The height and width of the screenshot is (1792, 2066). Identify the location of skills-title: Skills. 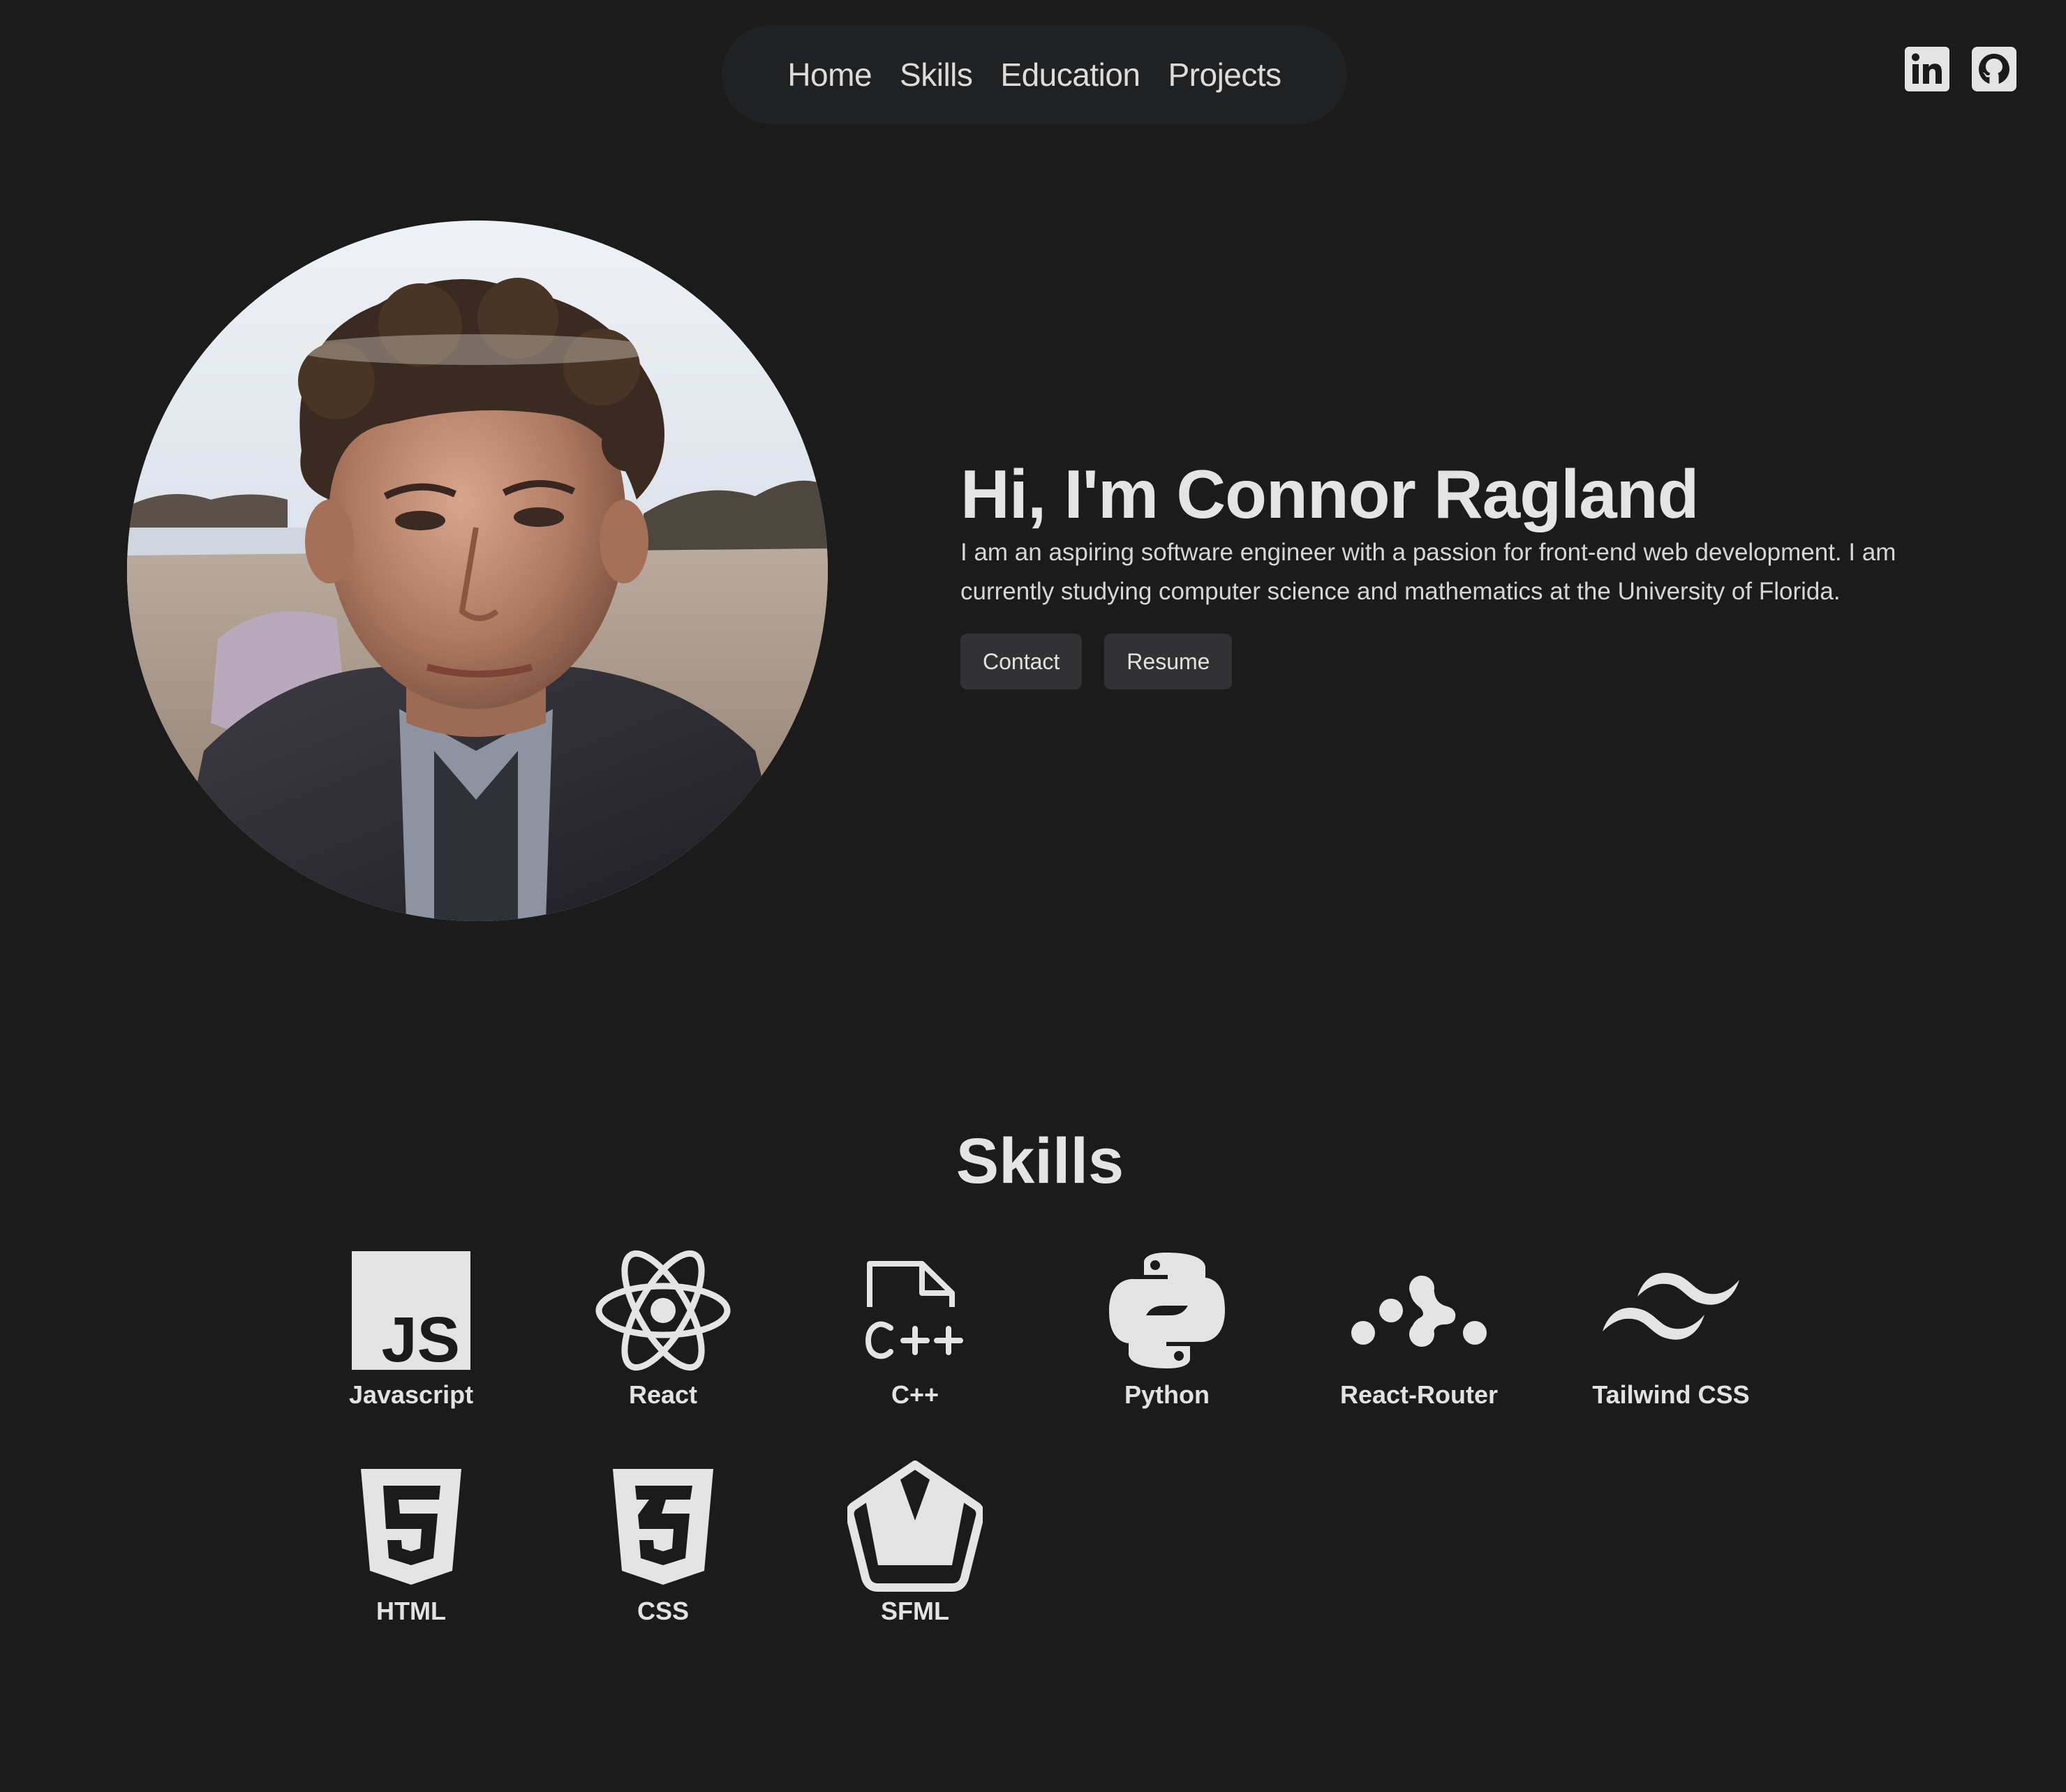
(1040, 1161).